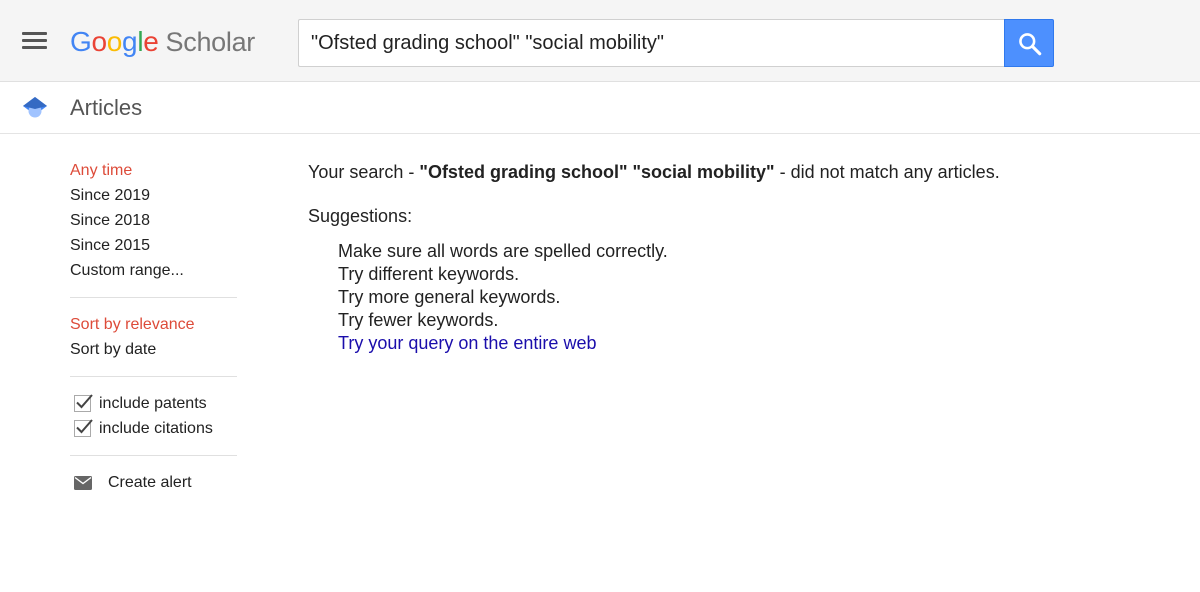 This screenshot has width=1200, height=592. I want to click on time-filter-since-2019: Since 2019, so click(155, 195).